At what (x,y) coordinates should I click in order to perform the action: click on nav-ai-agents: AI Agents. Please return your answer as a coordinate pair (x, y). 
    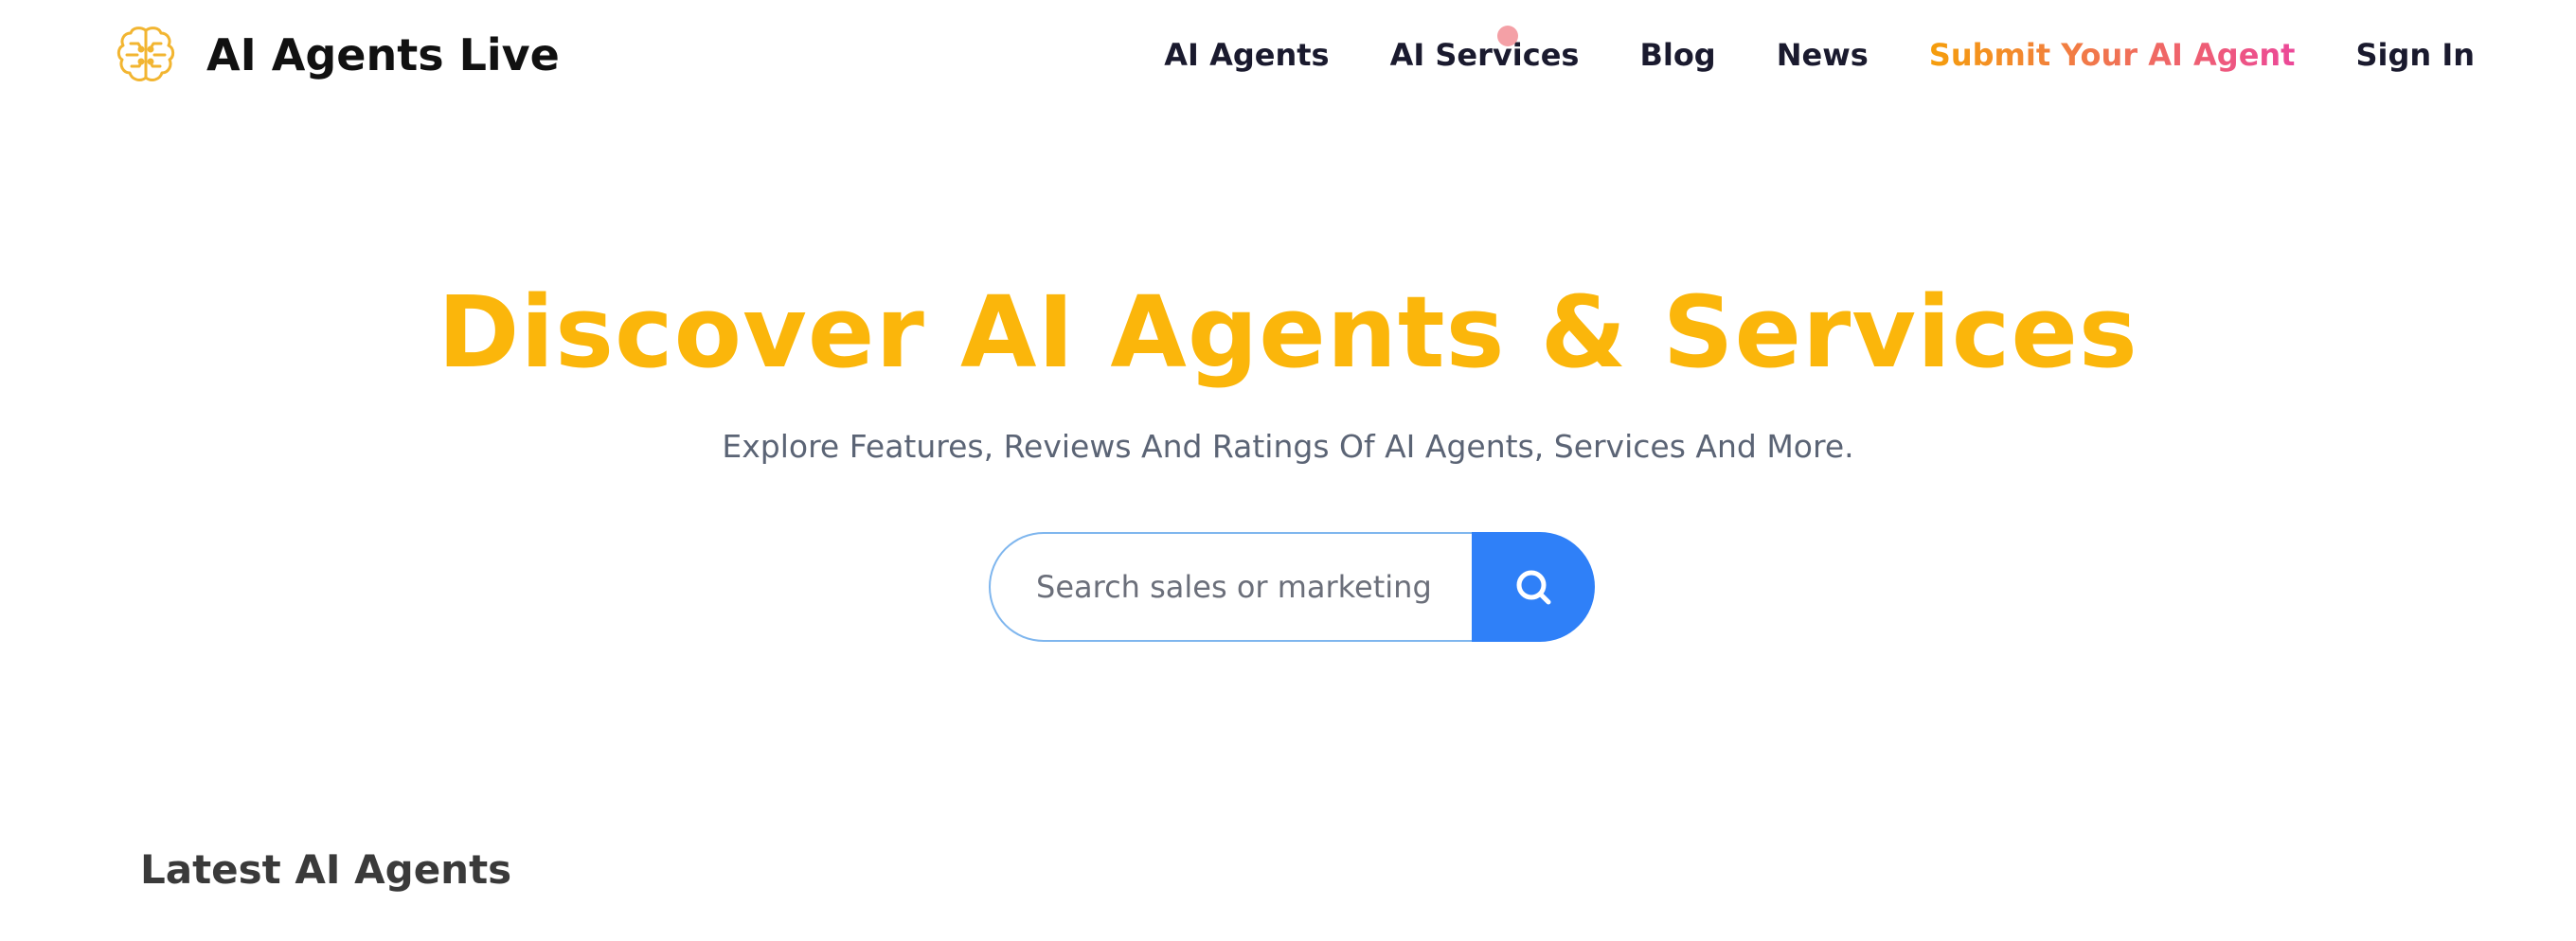
    Looking at the image, I should click on (1246, 55).